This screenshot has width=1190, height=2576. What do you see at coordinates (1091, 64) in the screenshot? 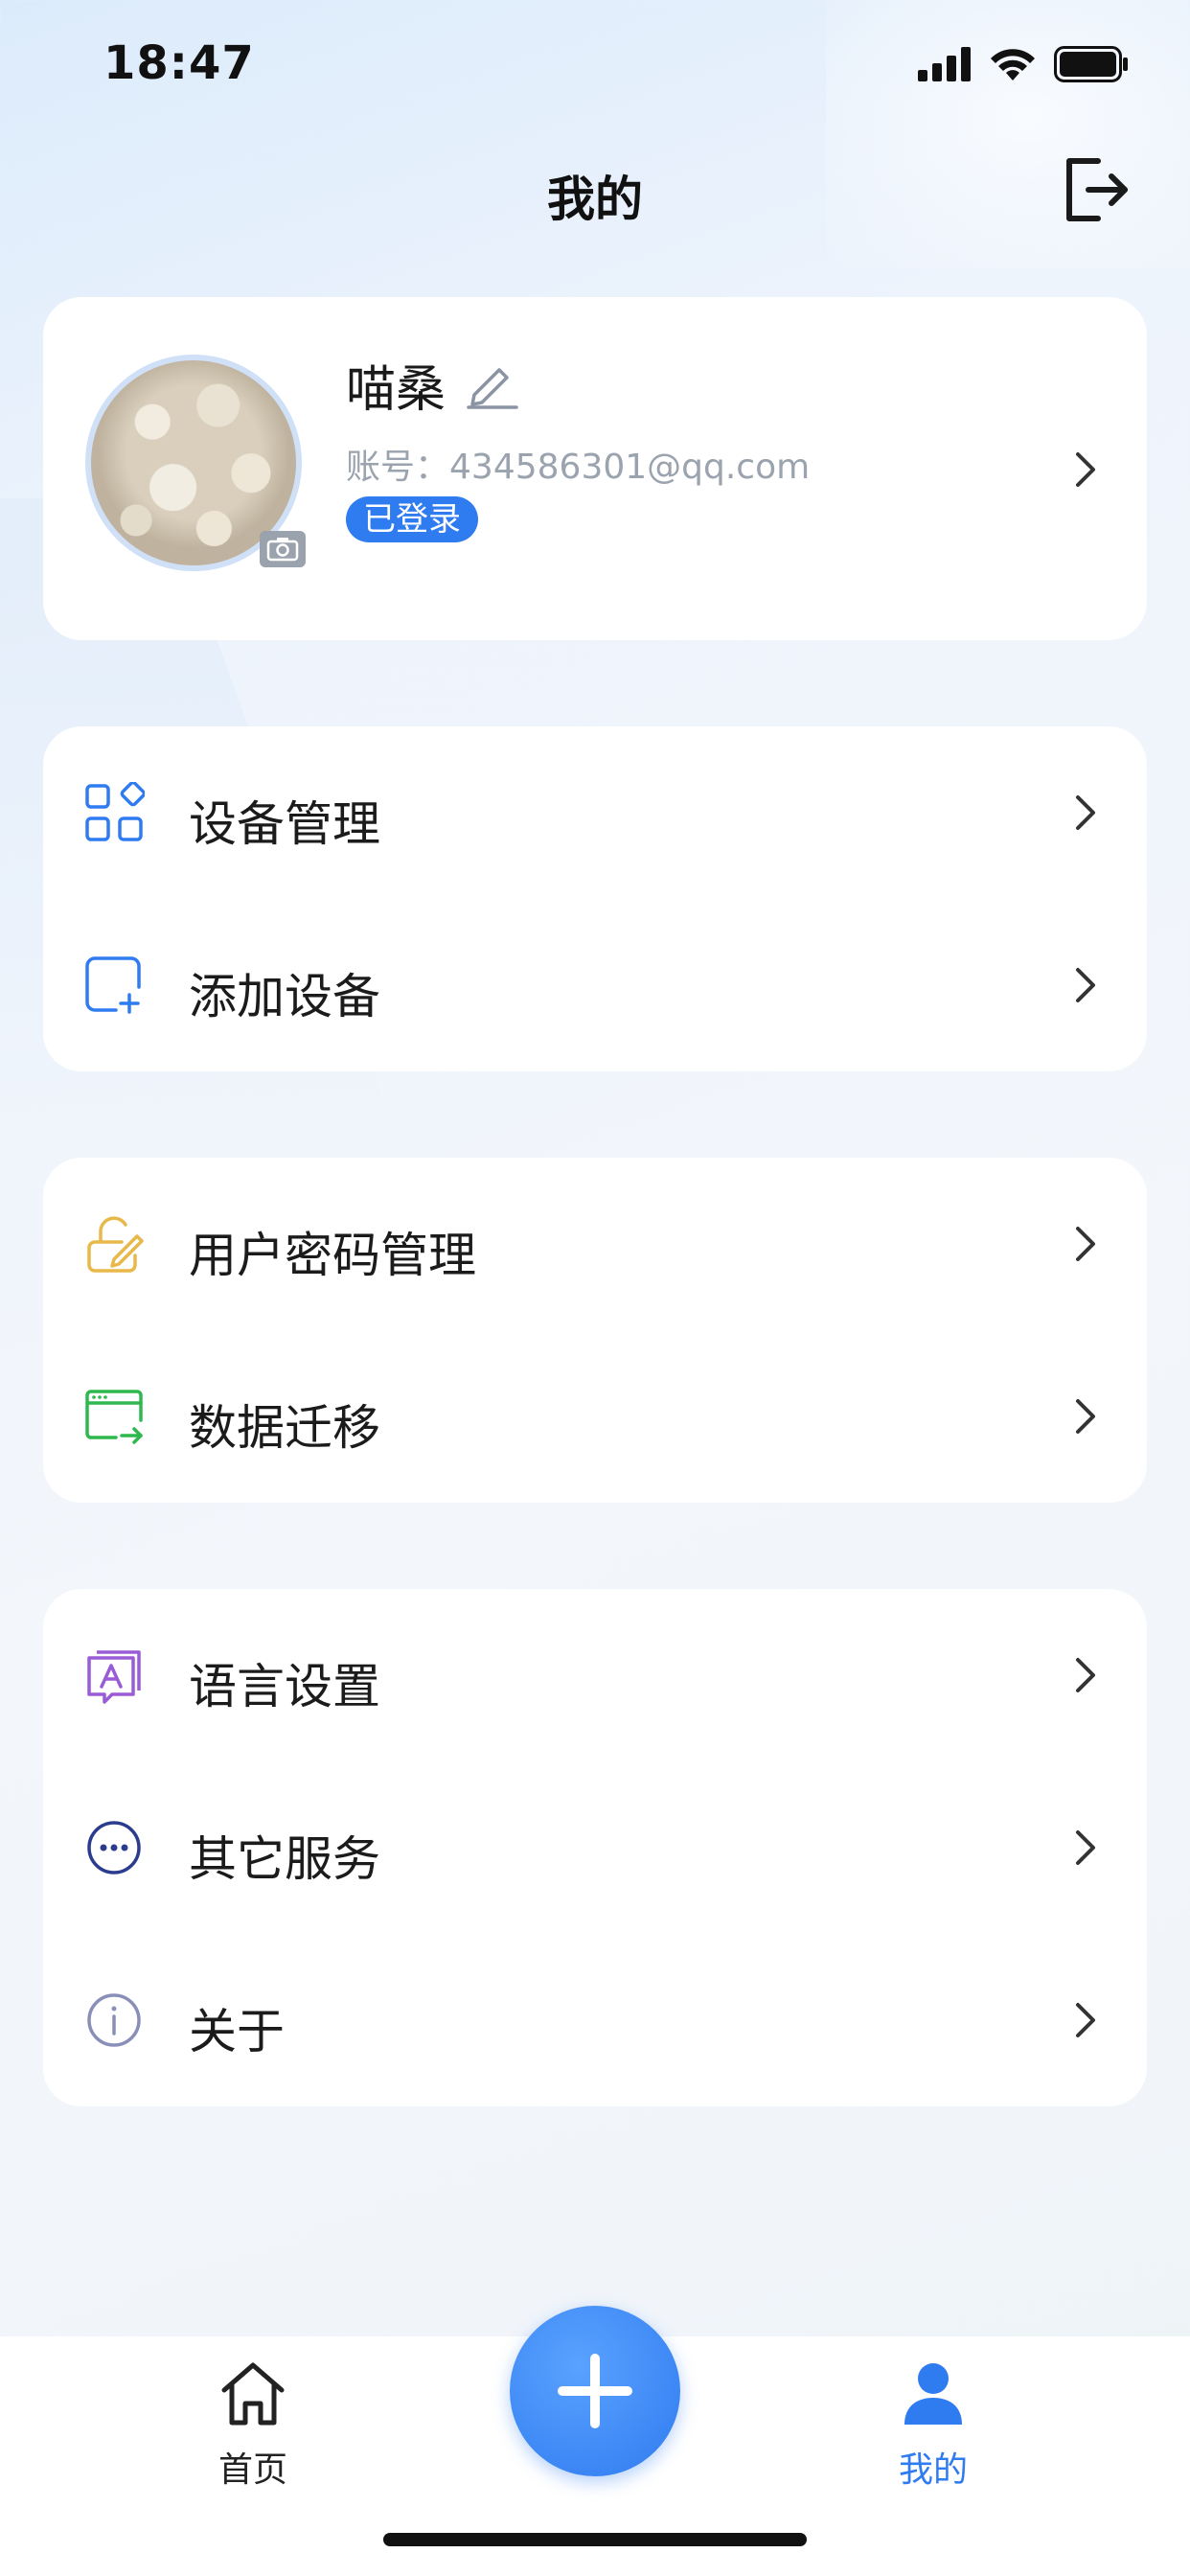
I see `battery-icon` at bounding box center [1091, 64].